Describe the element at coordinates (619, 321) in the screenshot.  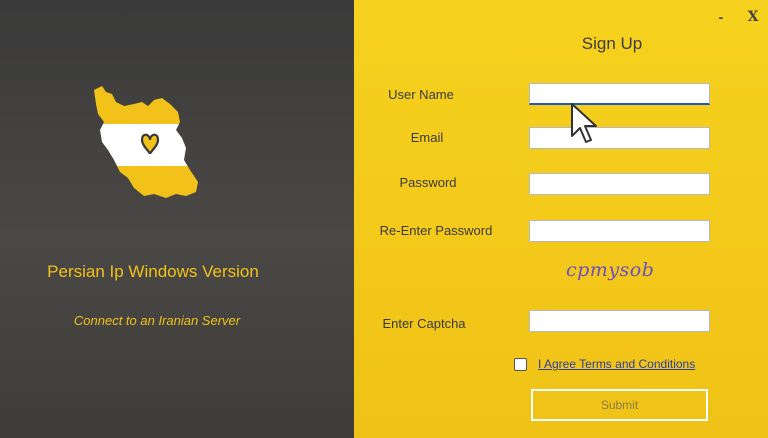
I see `captcha-input` at that location.